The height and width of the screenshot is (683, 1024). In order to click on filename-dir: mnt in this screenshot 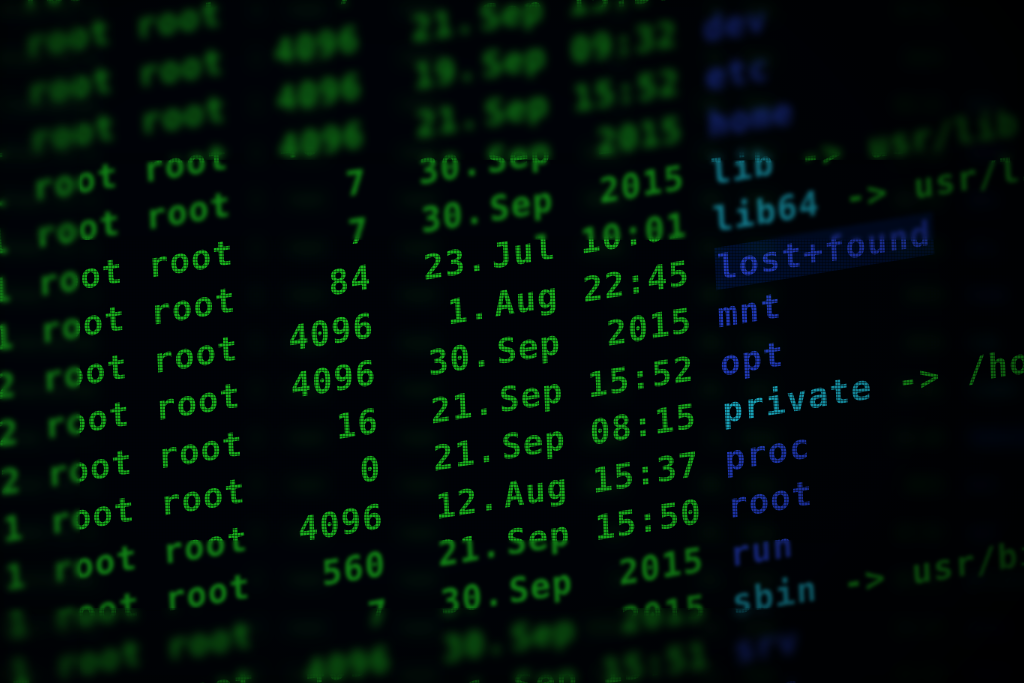, I will do `click(749, 311)`.